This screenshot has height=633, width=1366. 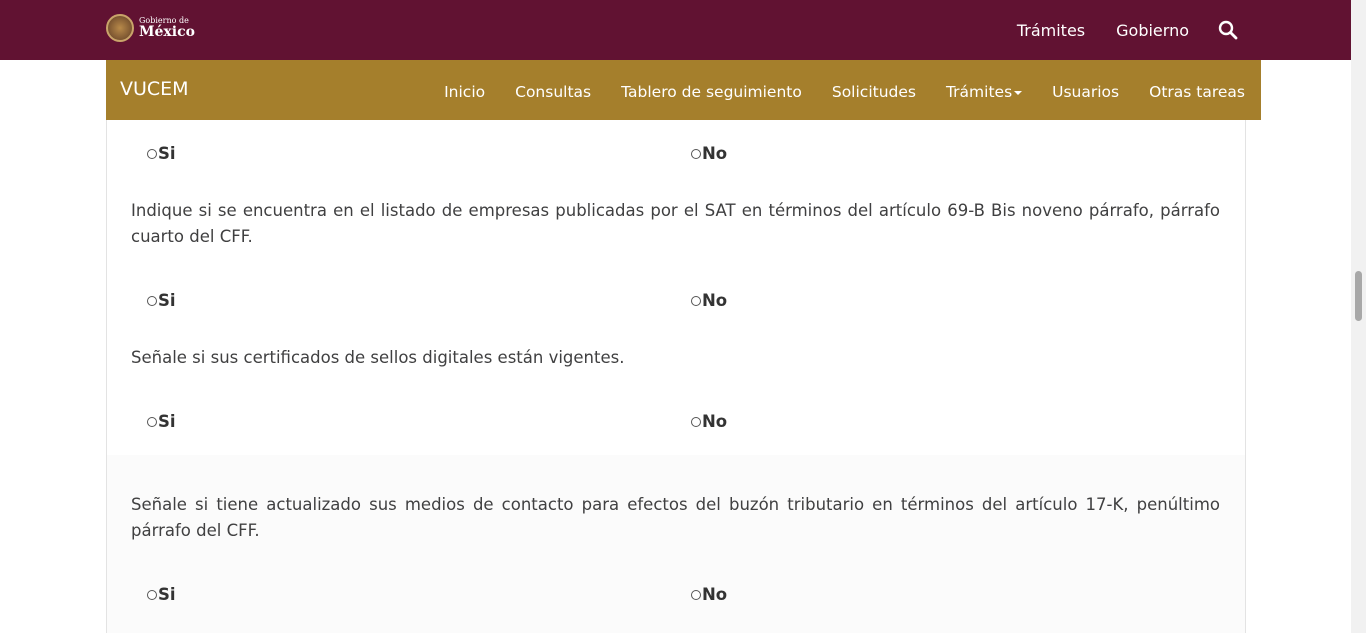 I want to click on nav-consultas: Consultas, so click(x=553, y=92).